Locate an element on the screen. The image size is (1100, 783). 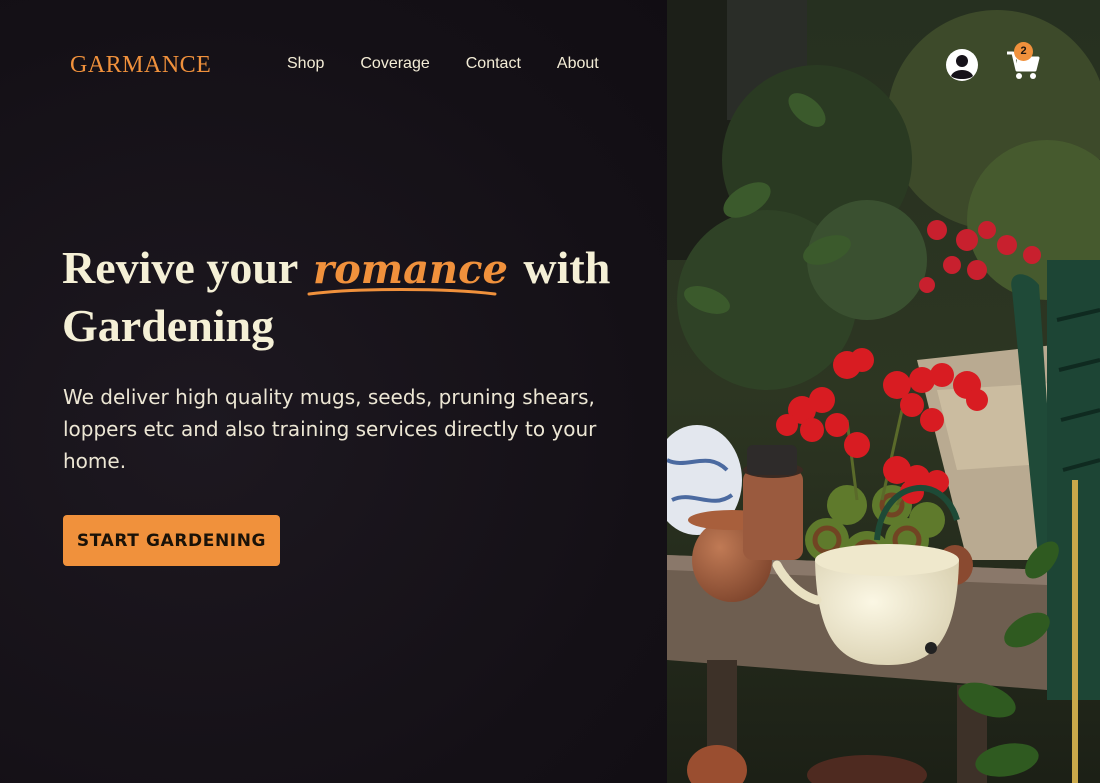
start-gardening-button: START GARDENING is located at coordinates (171, 540).